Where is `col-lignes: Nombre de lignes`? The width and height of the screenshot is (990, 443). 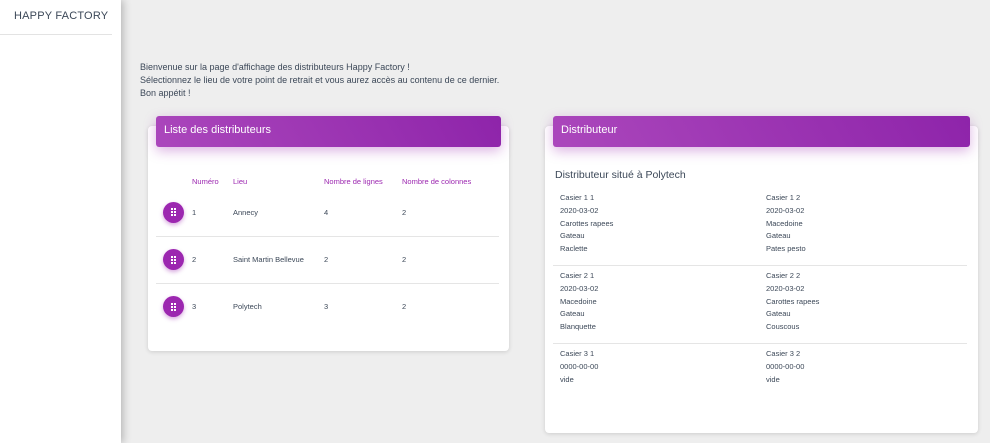
col-lignes: Nombre de lignes is located at coordinates (353, 181).